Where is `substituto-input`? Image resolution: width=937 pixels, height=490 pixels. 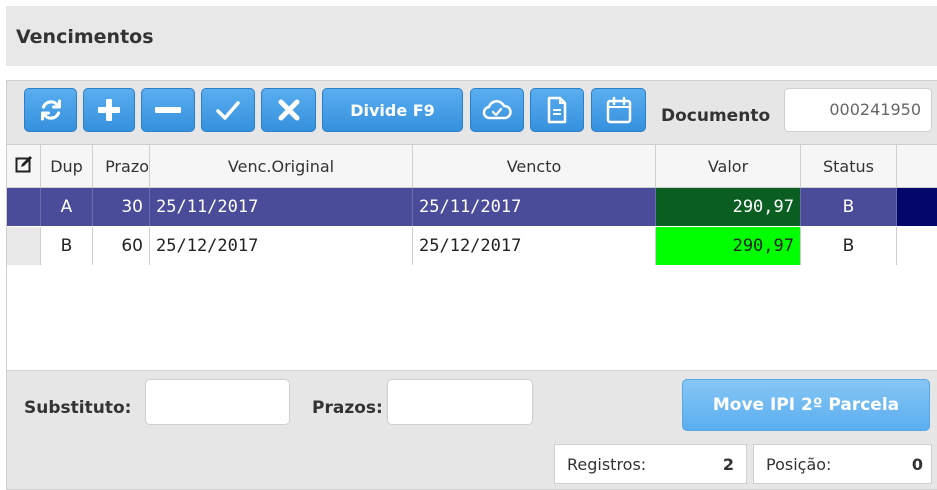 substituto-input is located at coordinates (217, 402).